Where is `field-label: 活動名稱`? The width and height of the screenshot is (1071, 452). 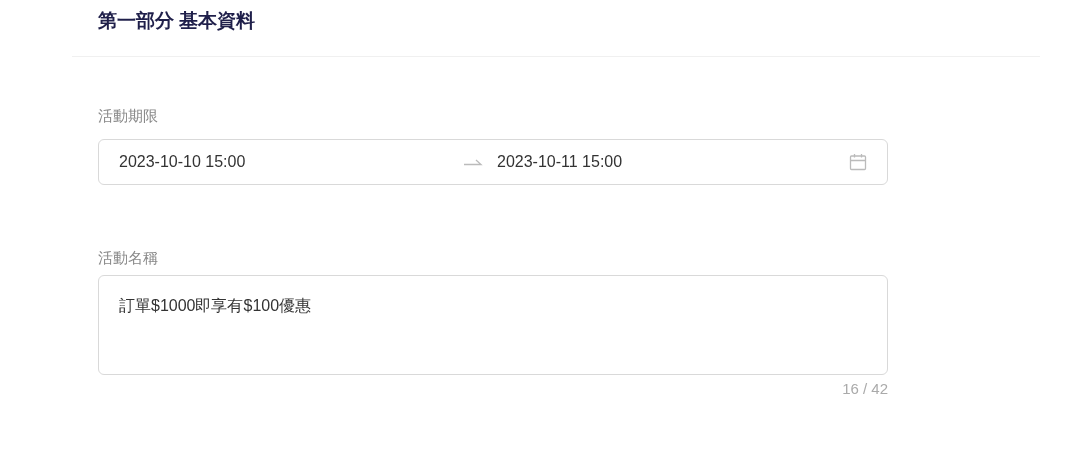 field-label: 活動名稱 is located at coordinates (128, 258).